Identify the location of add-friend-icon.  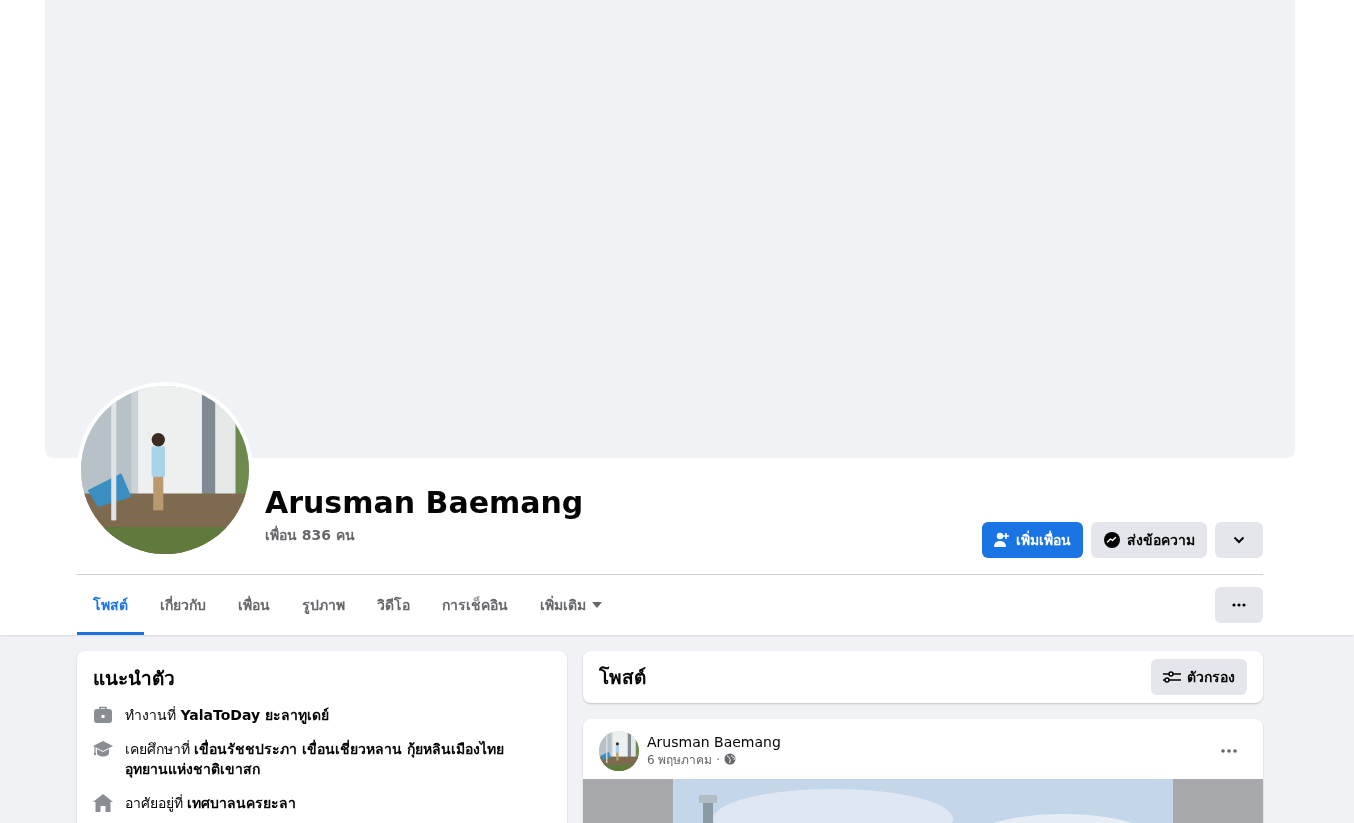
(1002, 540).